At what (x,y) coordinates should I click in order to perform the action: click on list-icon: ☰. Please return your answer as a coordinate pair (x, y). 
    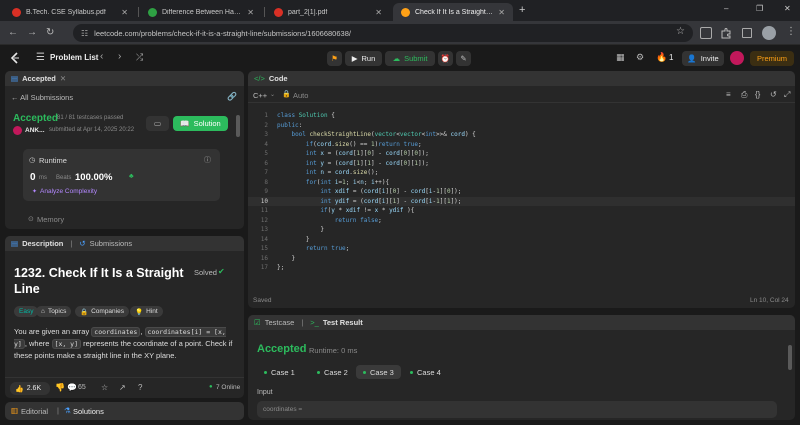
    Looking at the image, I should click on (40, 57).